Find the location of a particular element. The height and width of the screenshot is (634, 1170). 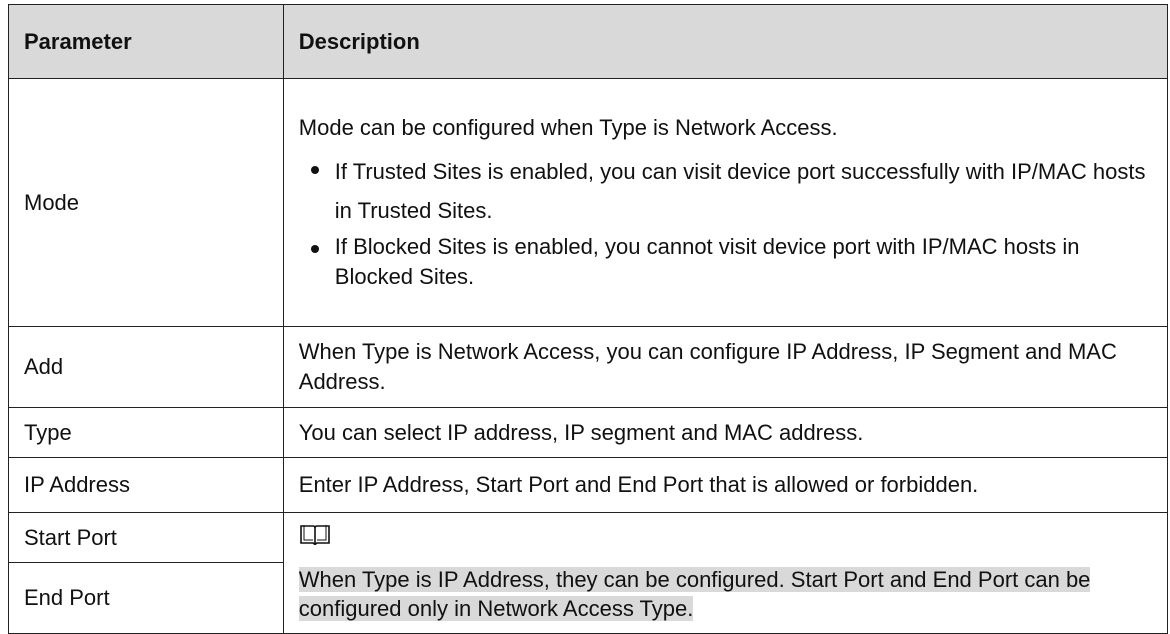

param-add: Add is located at coordinates (146, 367).